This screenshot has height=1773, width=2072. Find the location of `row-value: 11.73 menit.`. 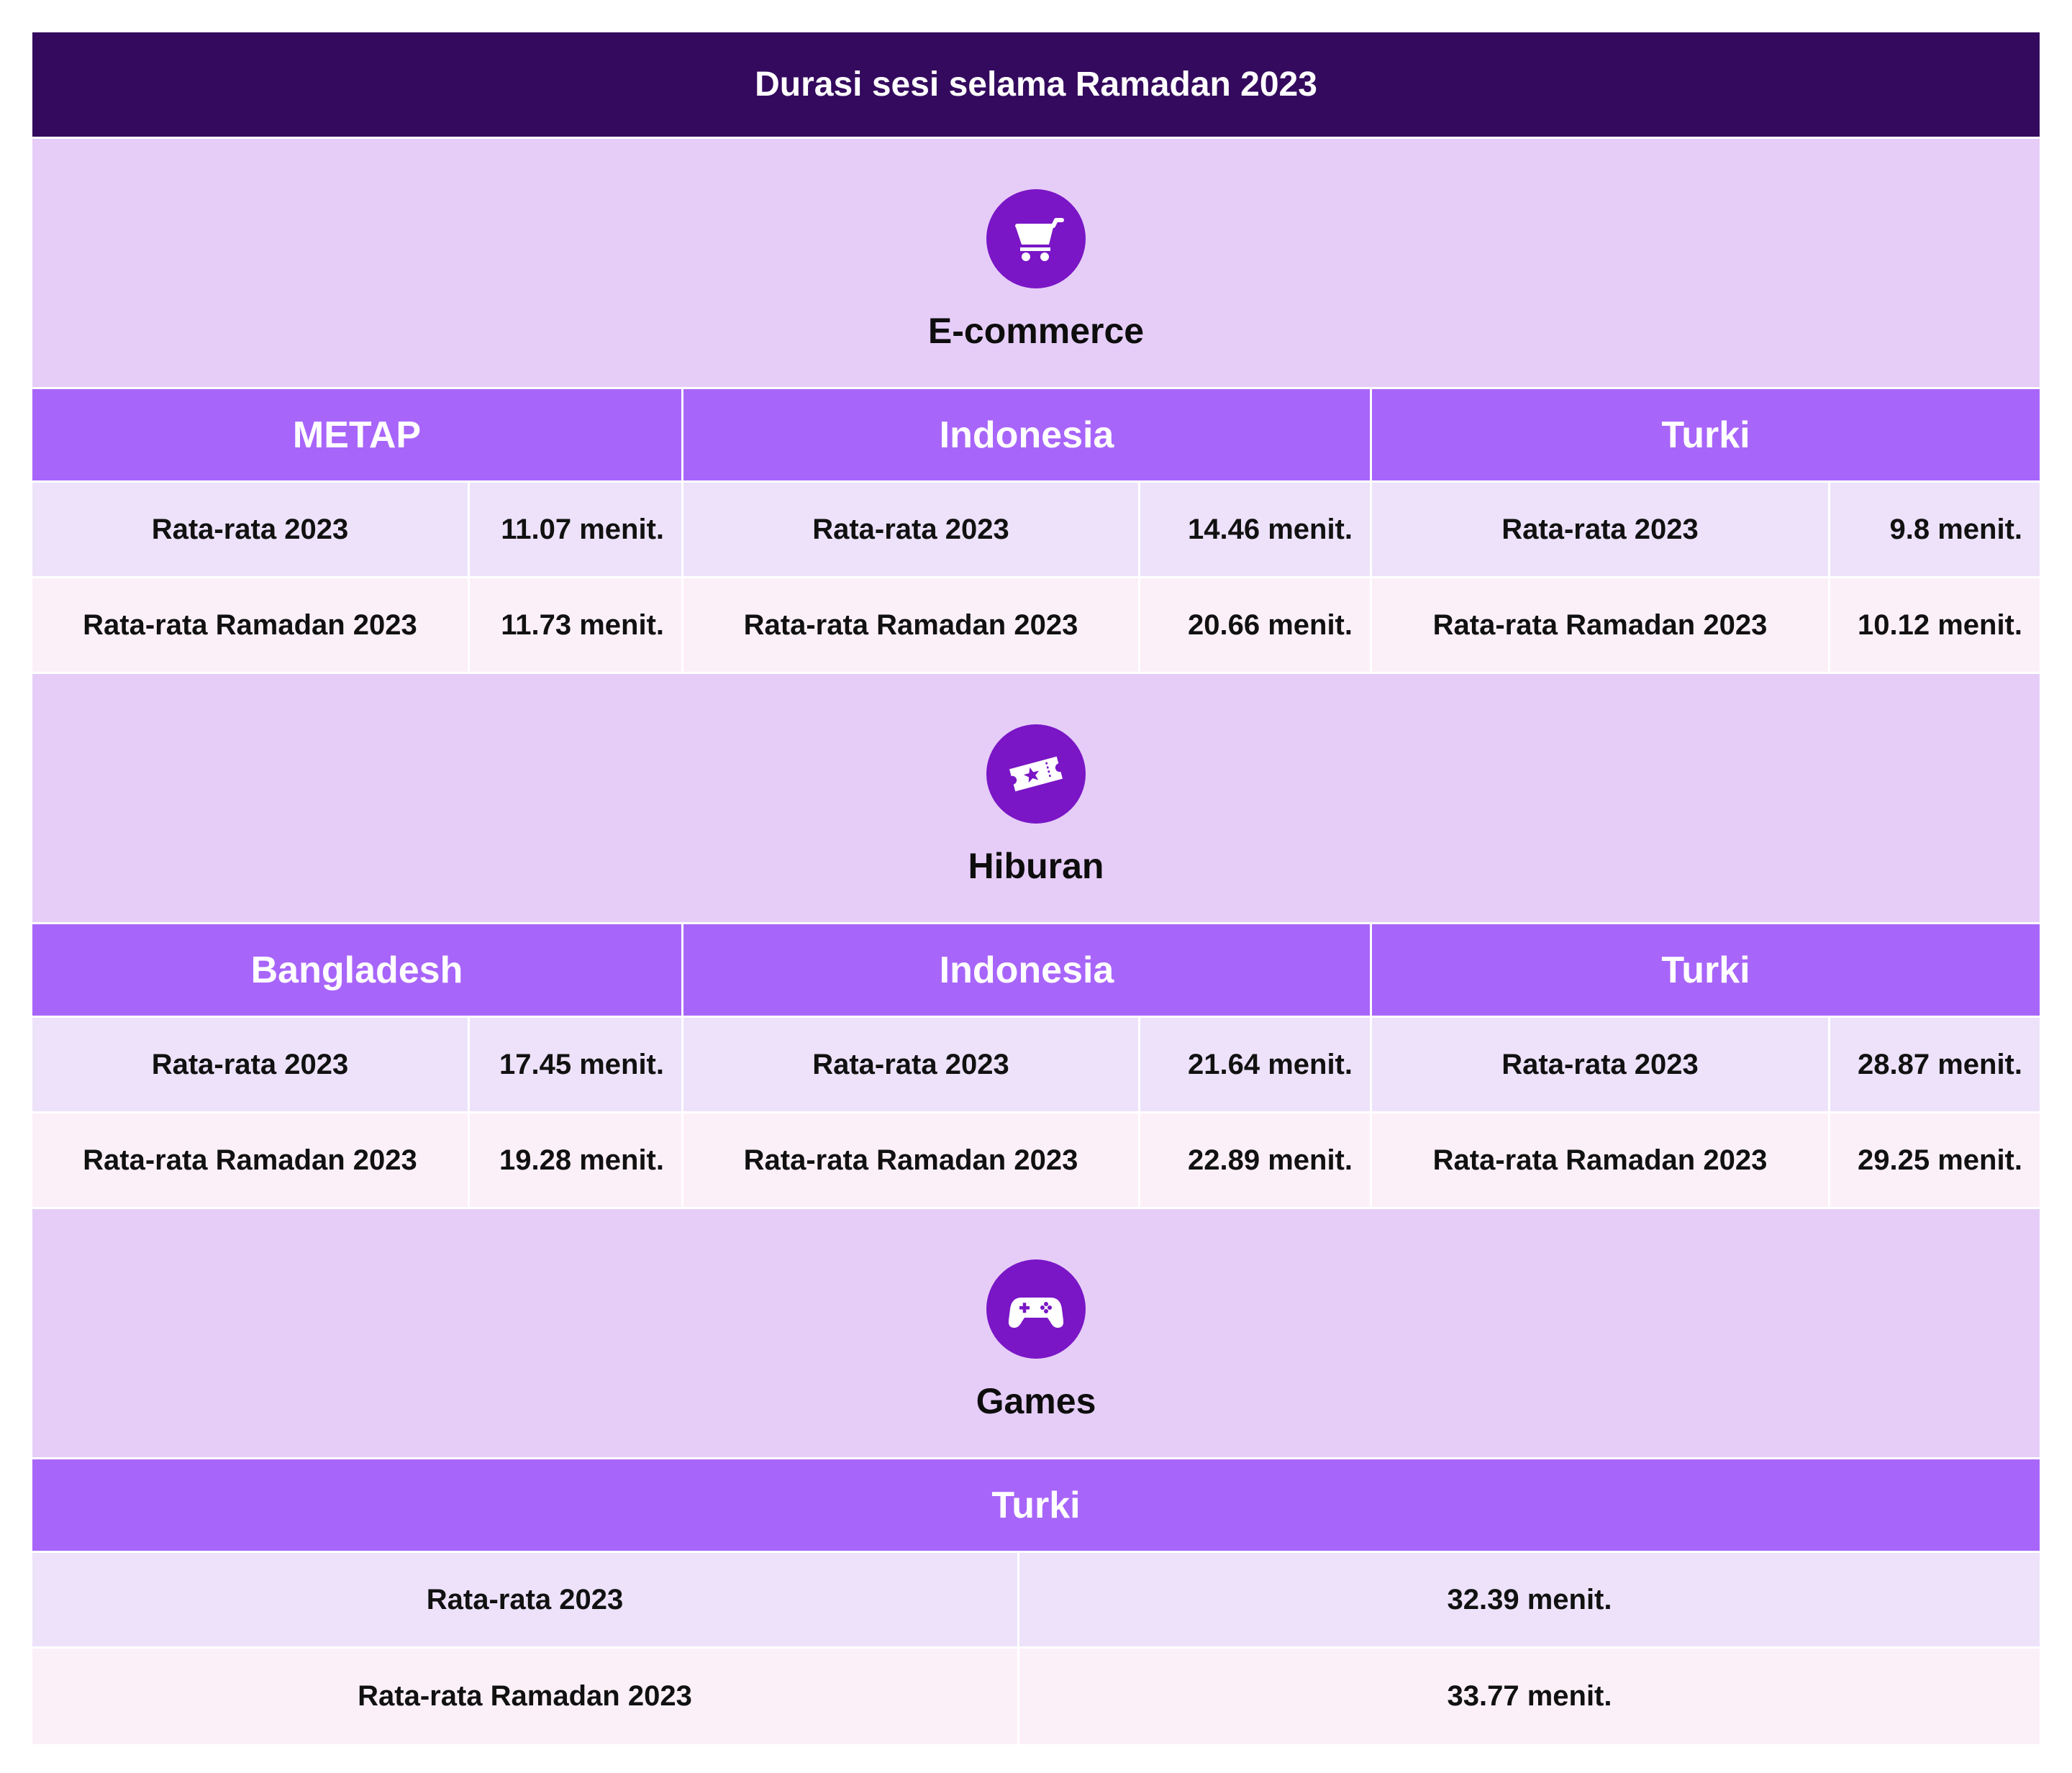

row-value: 11.73 menit. is located at coordinates (582, 625).